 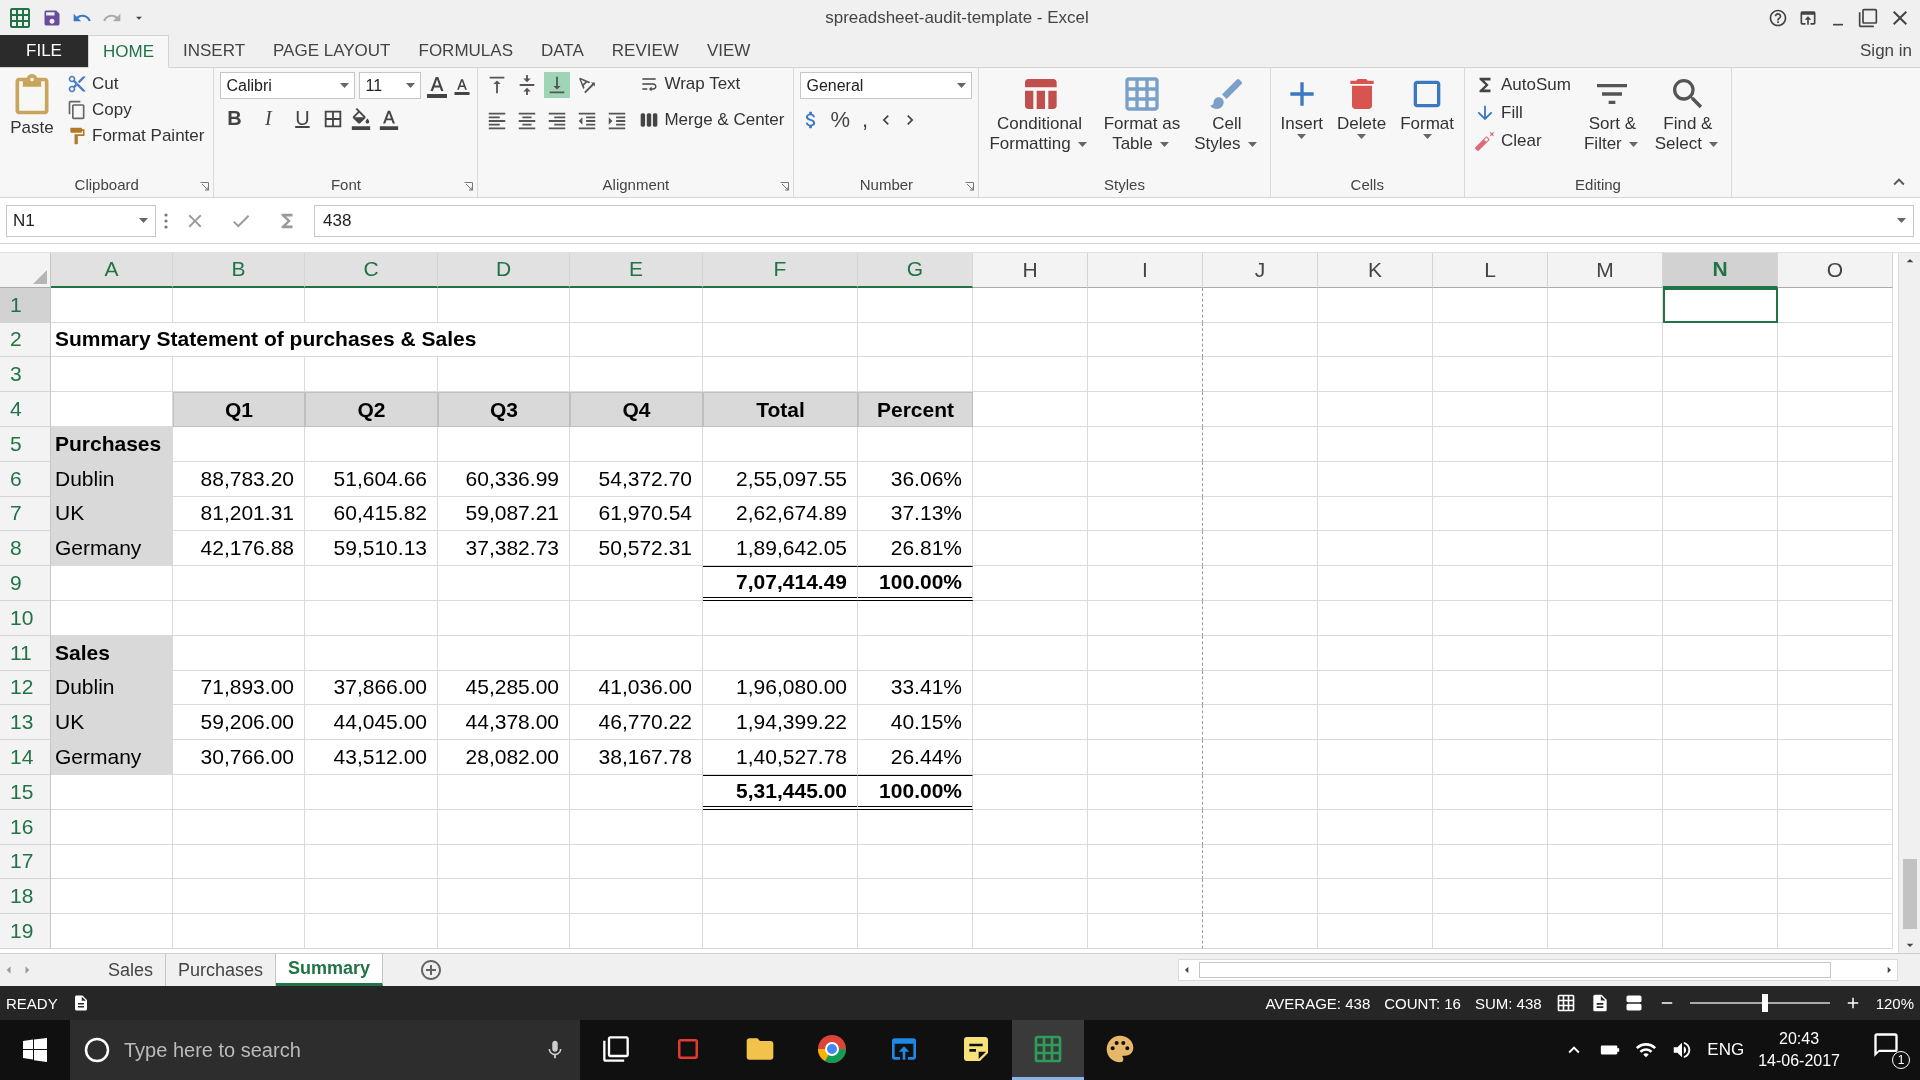 What do you see at coordinates (1362, 107) in the screenshot?
I see `delete-button: Delete` at bounding box center [1362, 107].